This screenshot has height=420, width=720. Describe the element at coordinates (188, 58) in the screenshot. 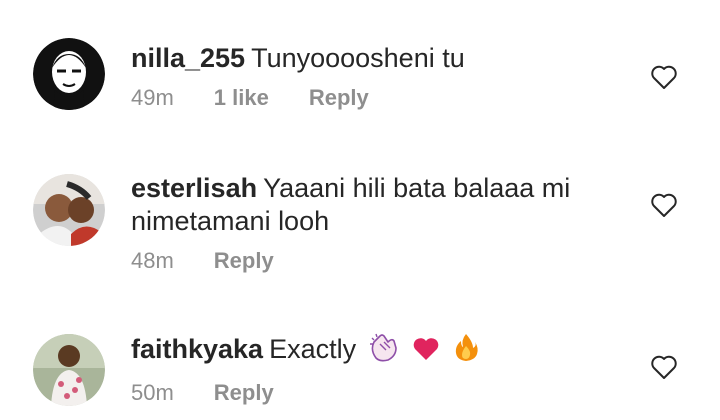

I see `username: nilla_255` at that location.